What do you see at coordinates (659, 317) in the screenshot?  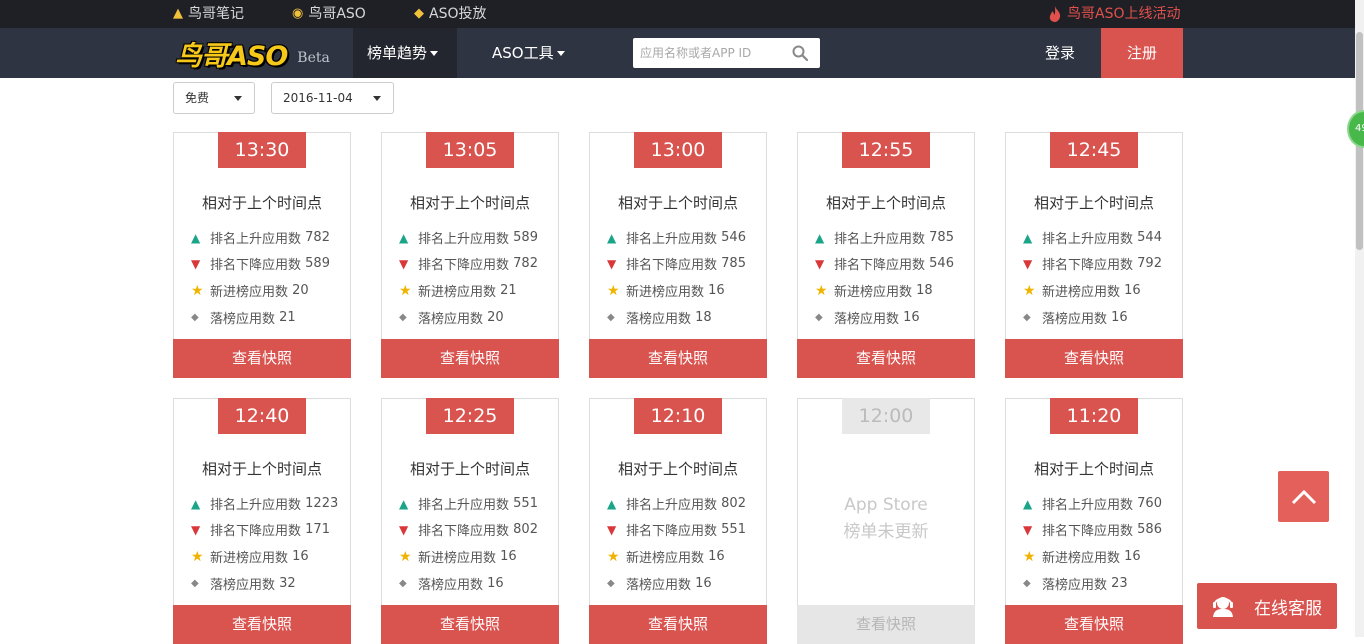 I see `stat-drop: ◆落榜应用数 18` at bounding box center [659, 317].